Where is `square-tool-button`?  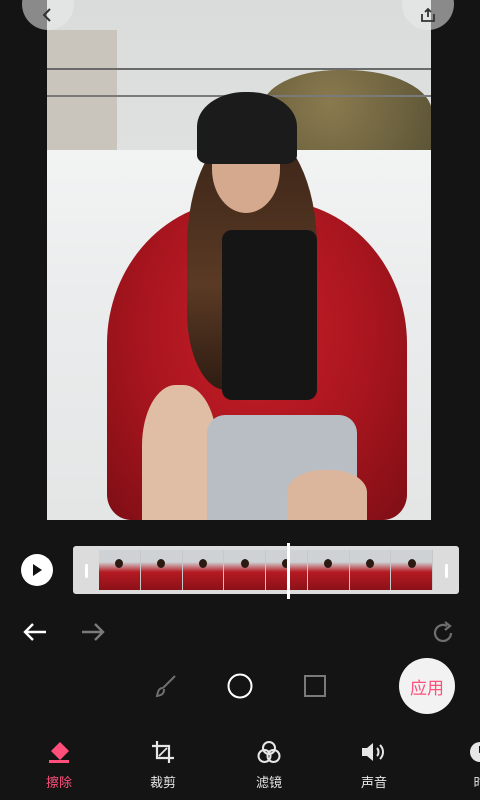
square-tool-button is located at coordinates (315, 686).